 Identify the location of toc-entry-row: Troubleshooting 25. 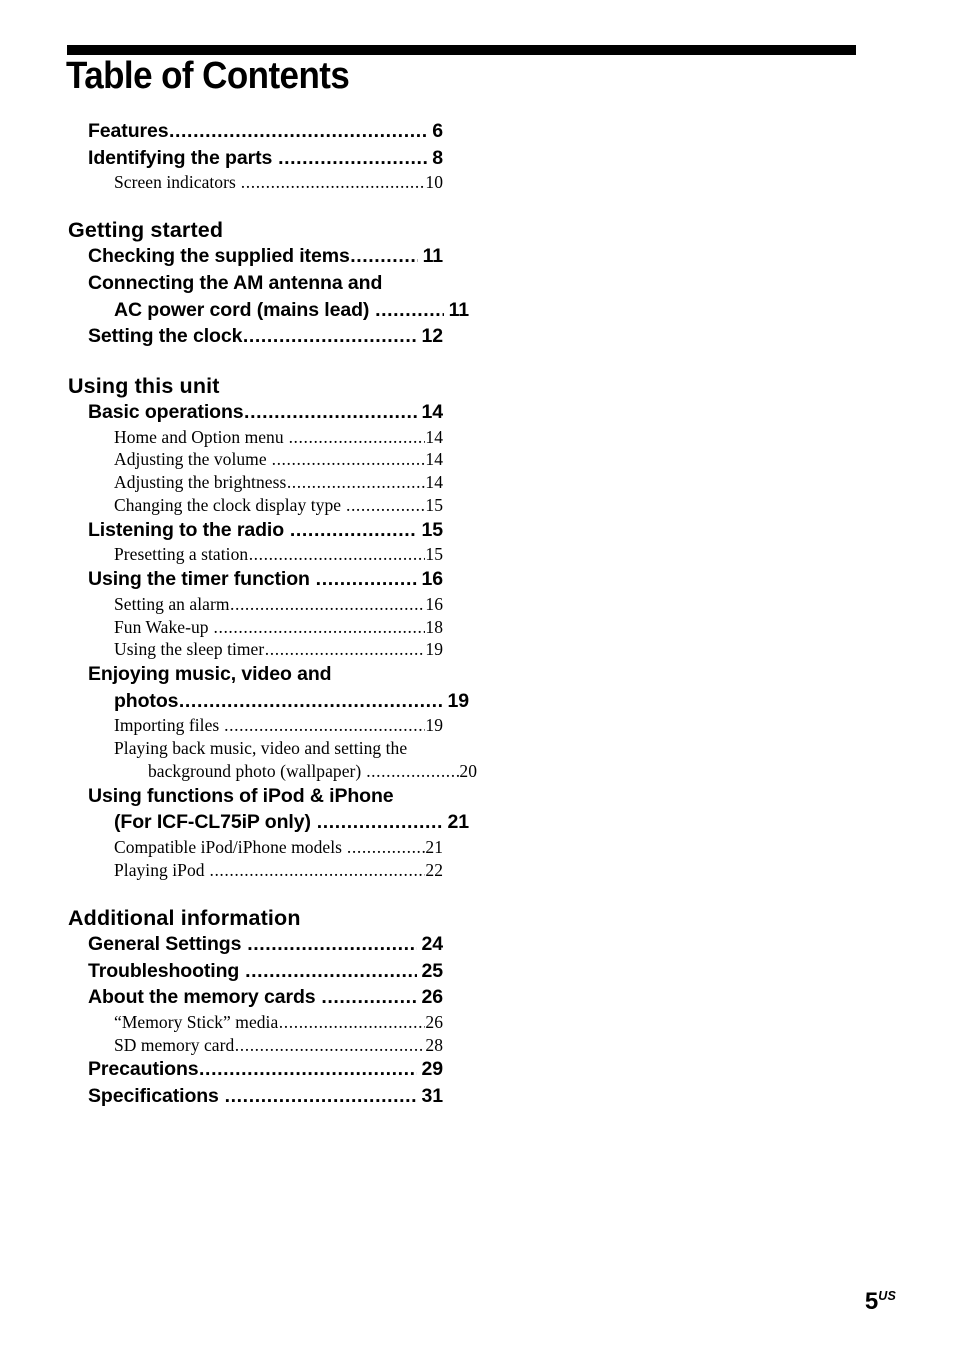
(265, 971).